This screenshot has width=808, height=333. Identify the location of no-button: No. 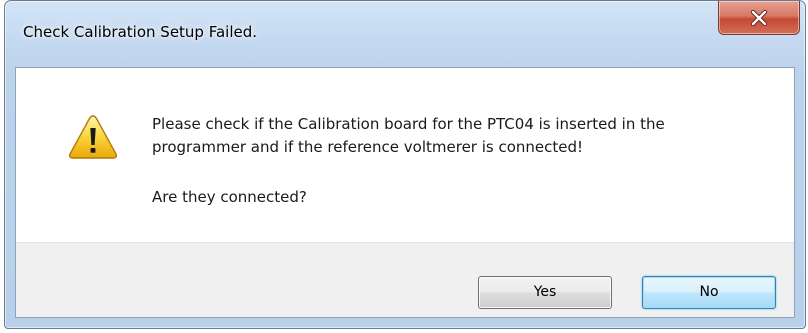
(709, 292).